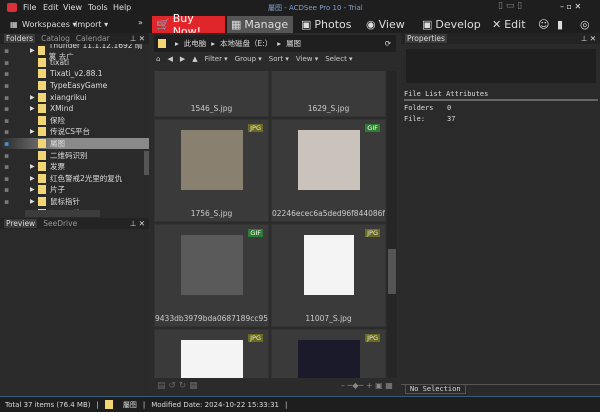  What do you see at coordinates (543, 24) in the screenshot?
I see `365-icon: ☺` at bounding box center [543, 24].